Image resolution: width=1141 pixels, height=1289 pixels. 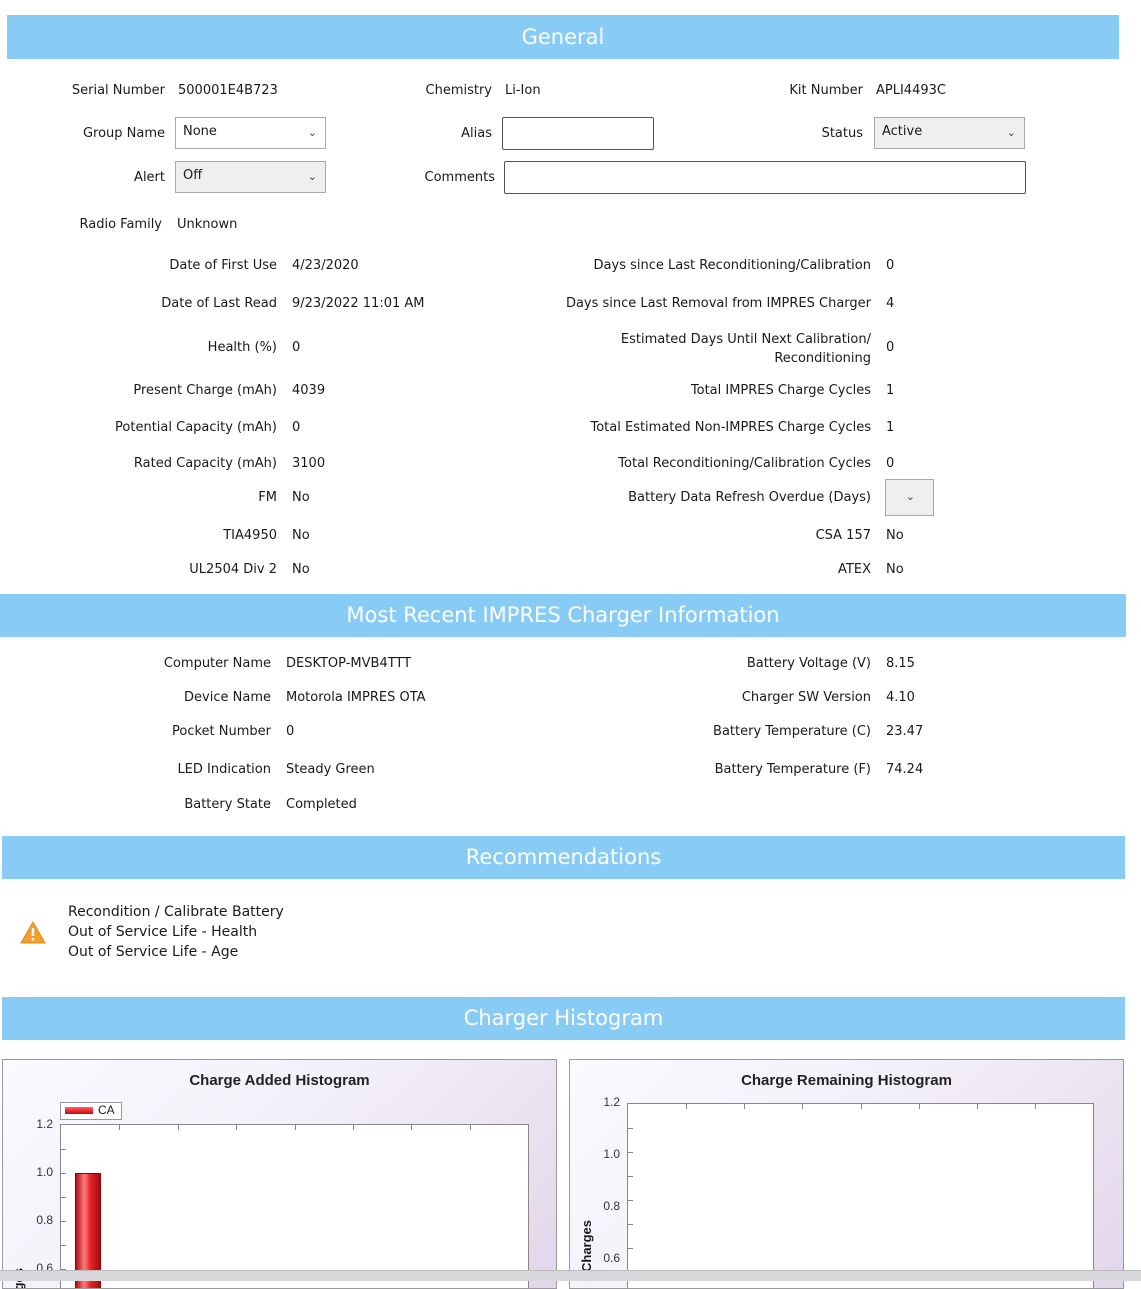 I want to click on tia4950-label: TIA4950, so click(x=250, y=535).